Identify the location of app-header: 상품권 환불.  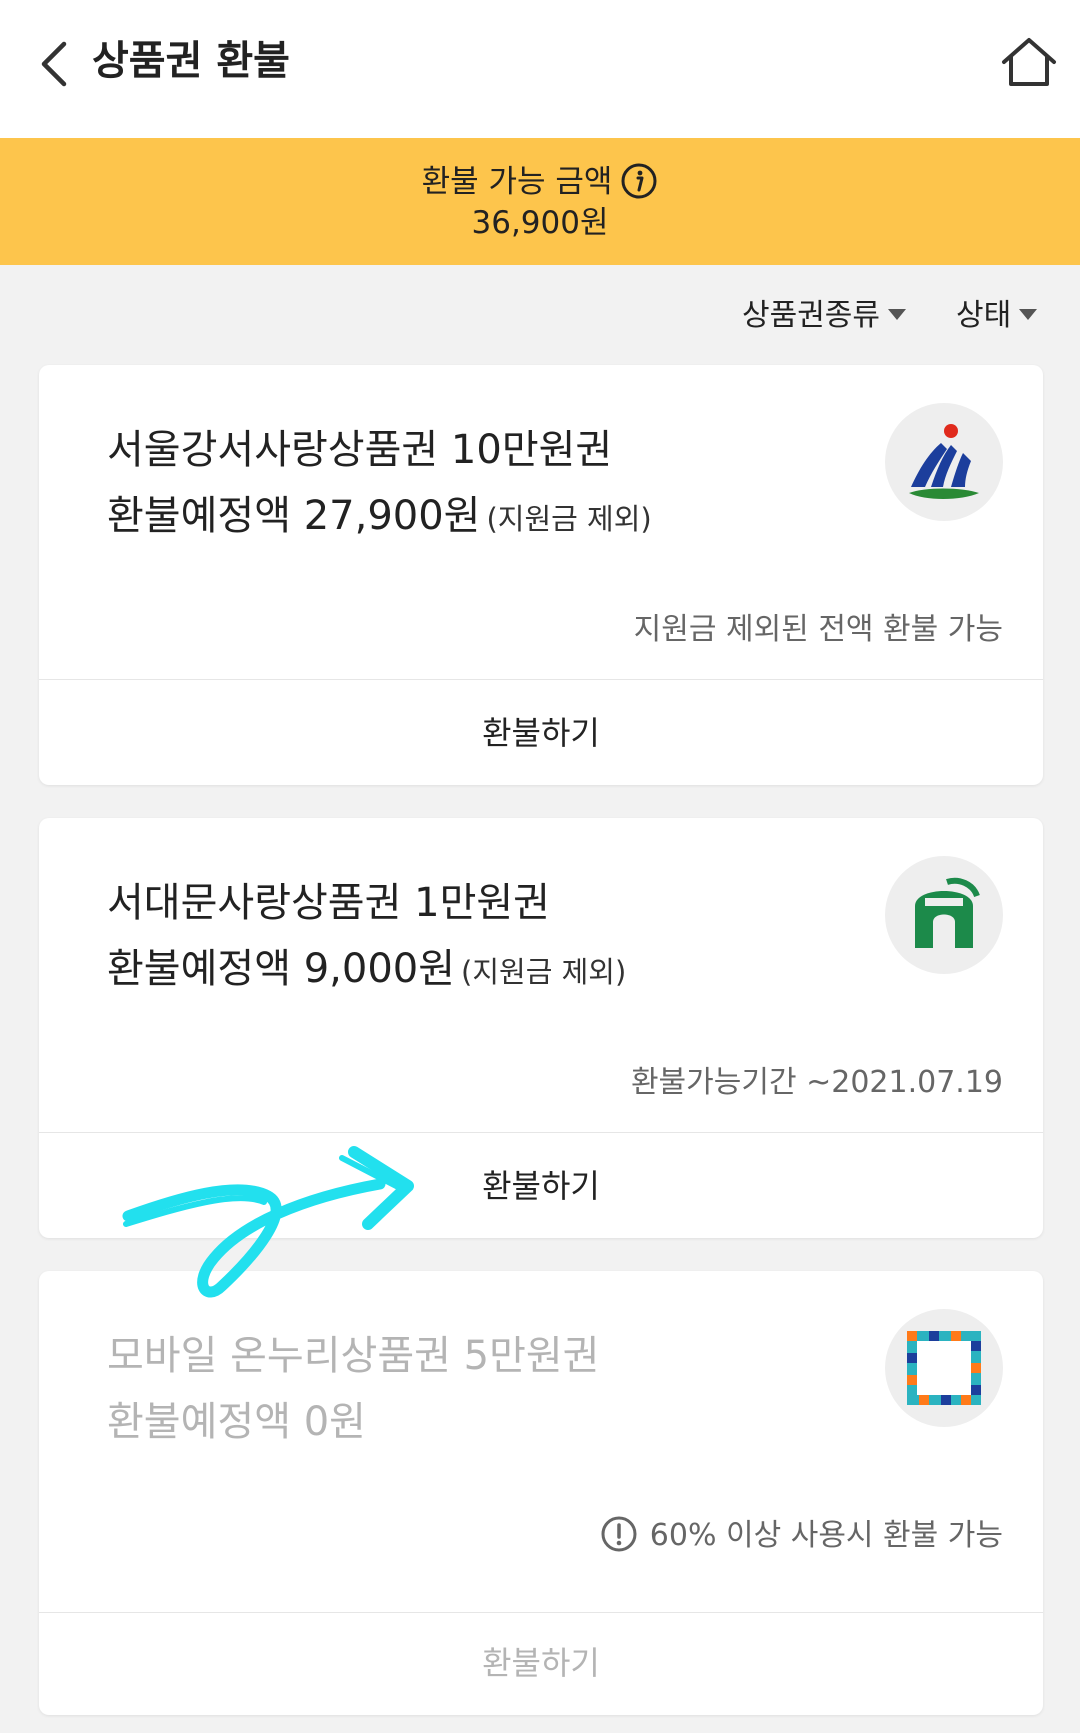
(540, 69).